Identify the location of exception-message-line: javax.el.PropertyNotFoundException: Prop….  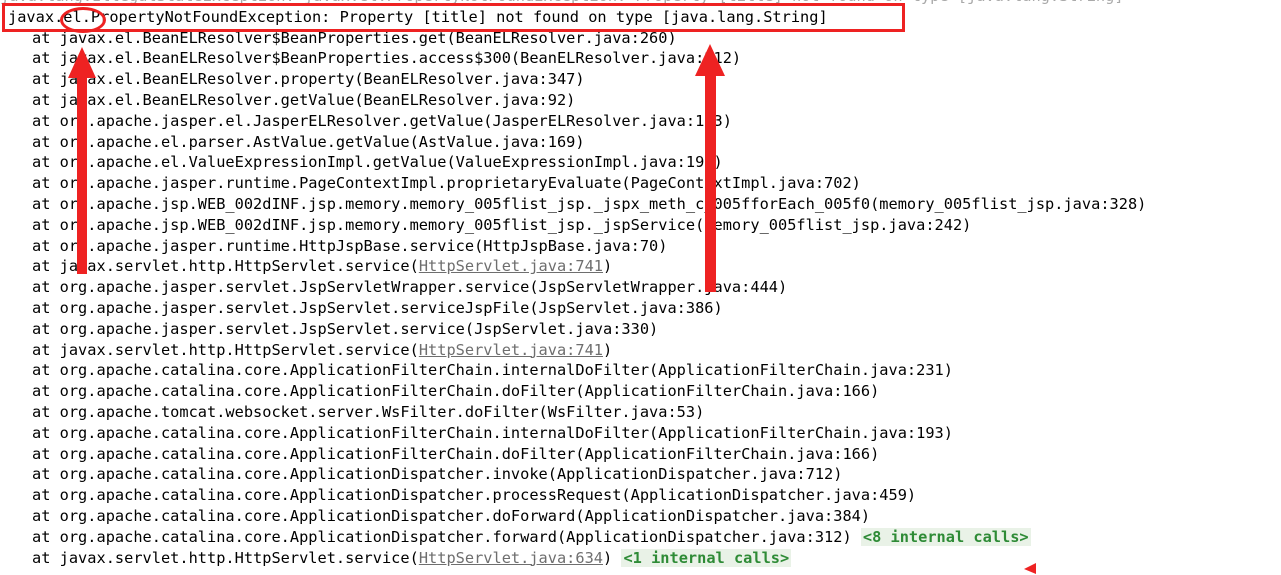
(640, 17).